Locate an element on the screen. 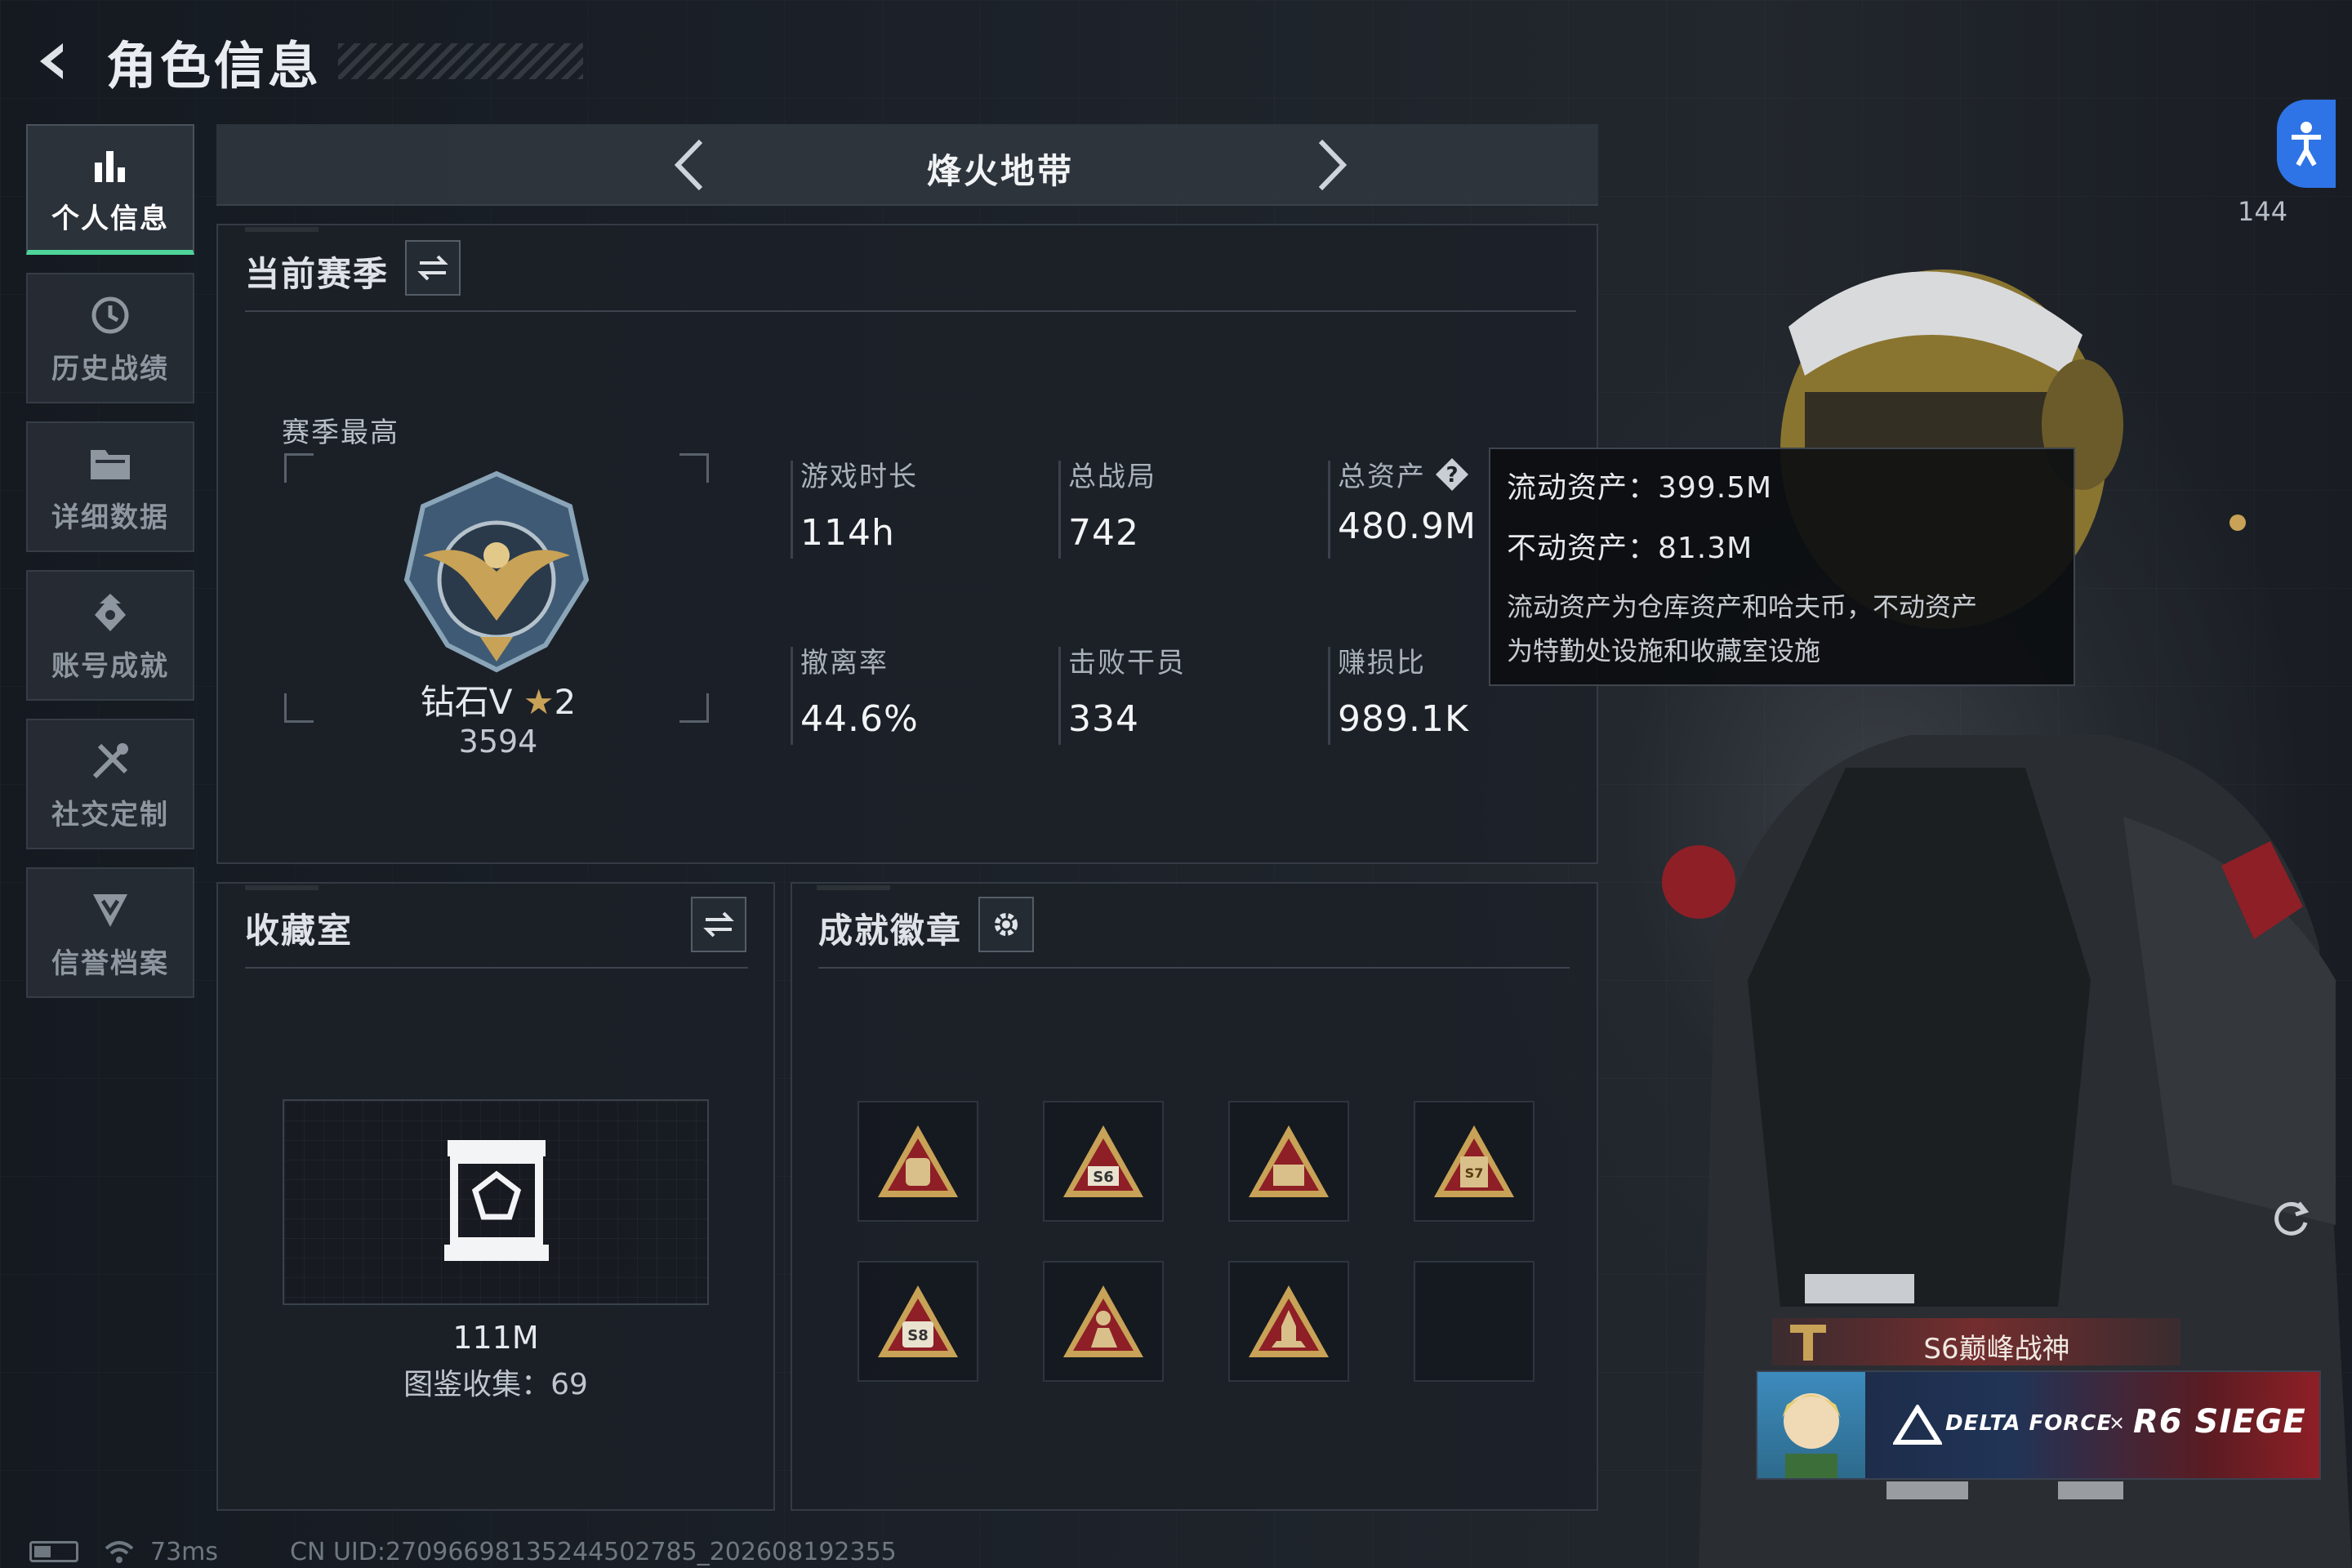 The image size is (2352, 1568). sidebar-item-label: 账号成就 is located at coordinates (110, 666).